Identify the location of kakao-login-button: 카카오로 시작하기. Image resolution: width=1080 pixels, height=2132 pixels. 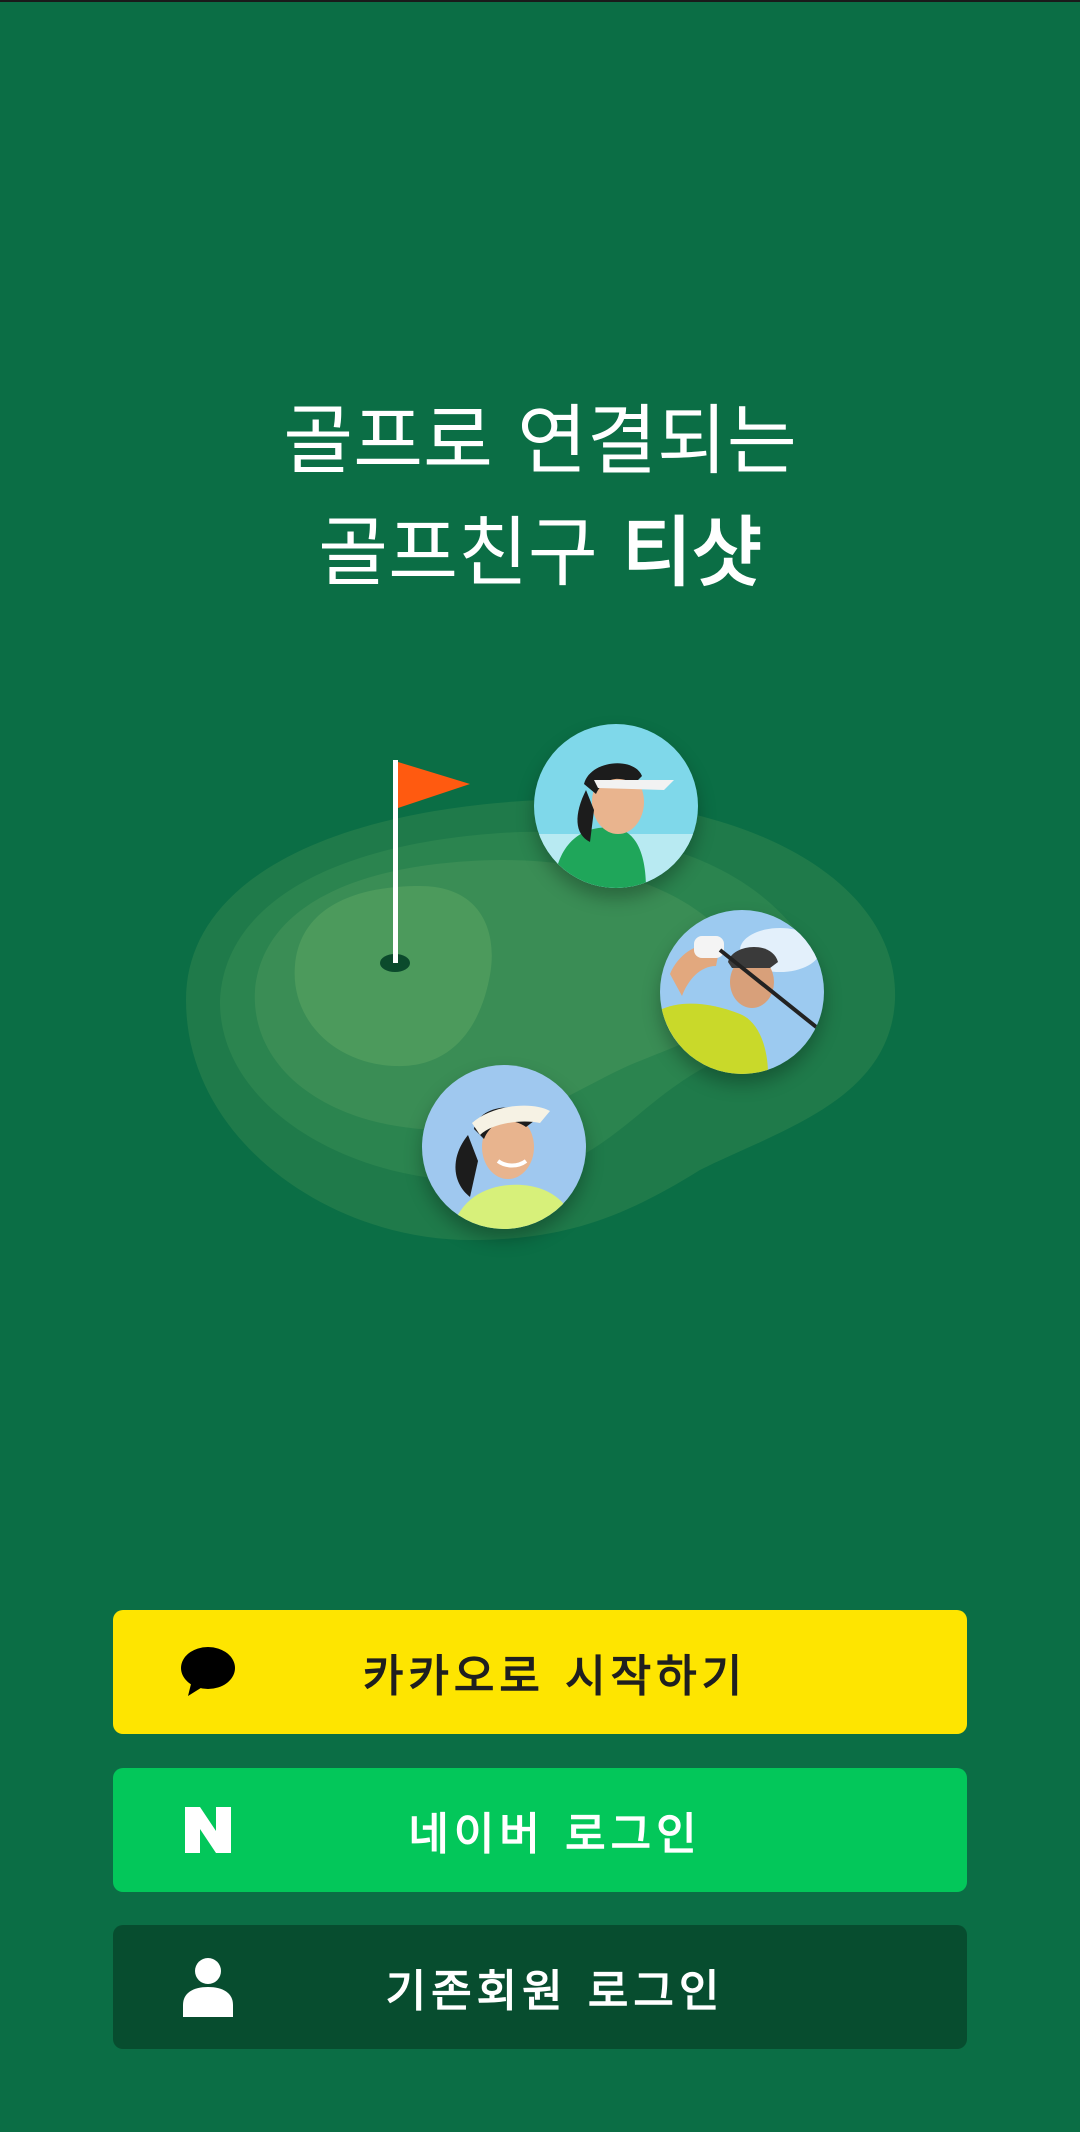
(540, 1672).